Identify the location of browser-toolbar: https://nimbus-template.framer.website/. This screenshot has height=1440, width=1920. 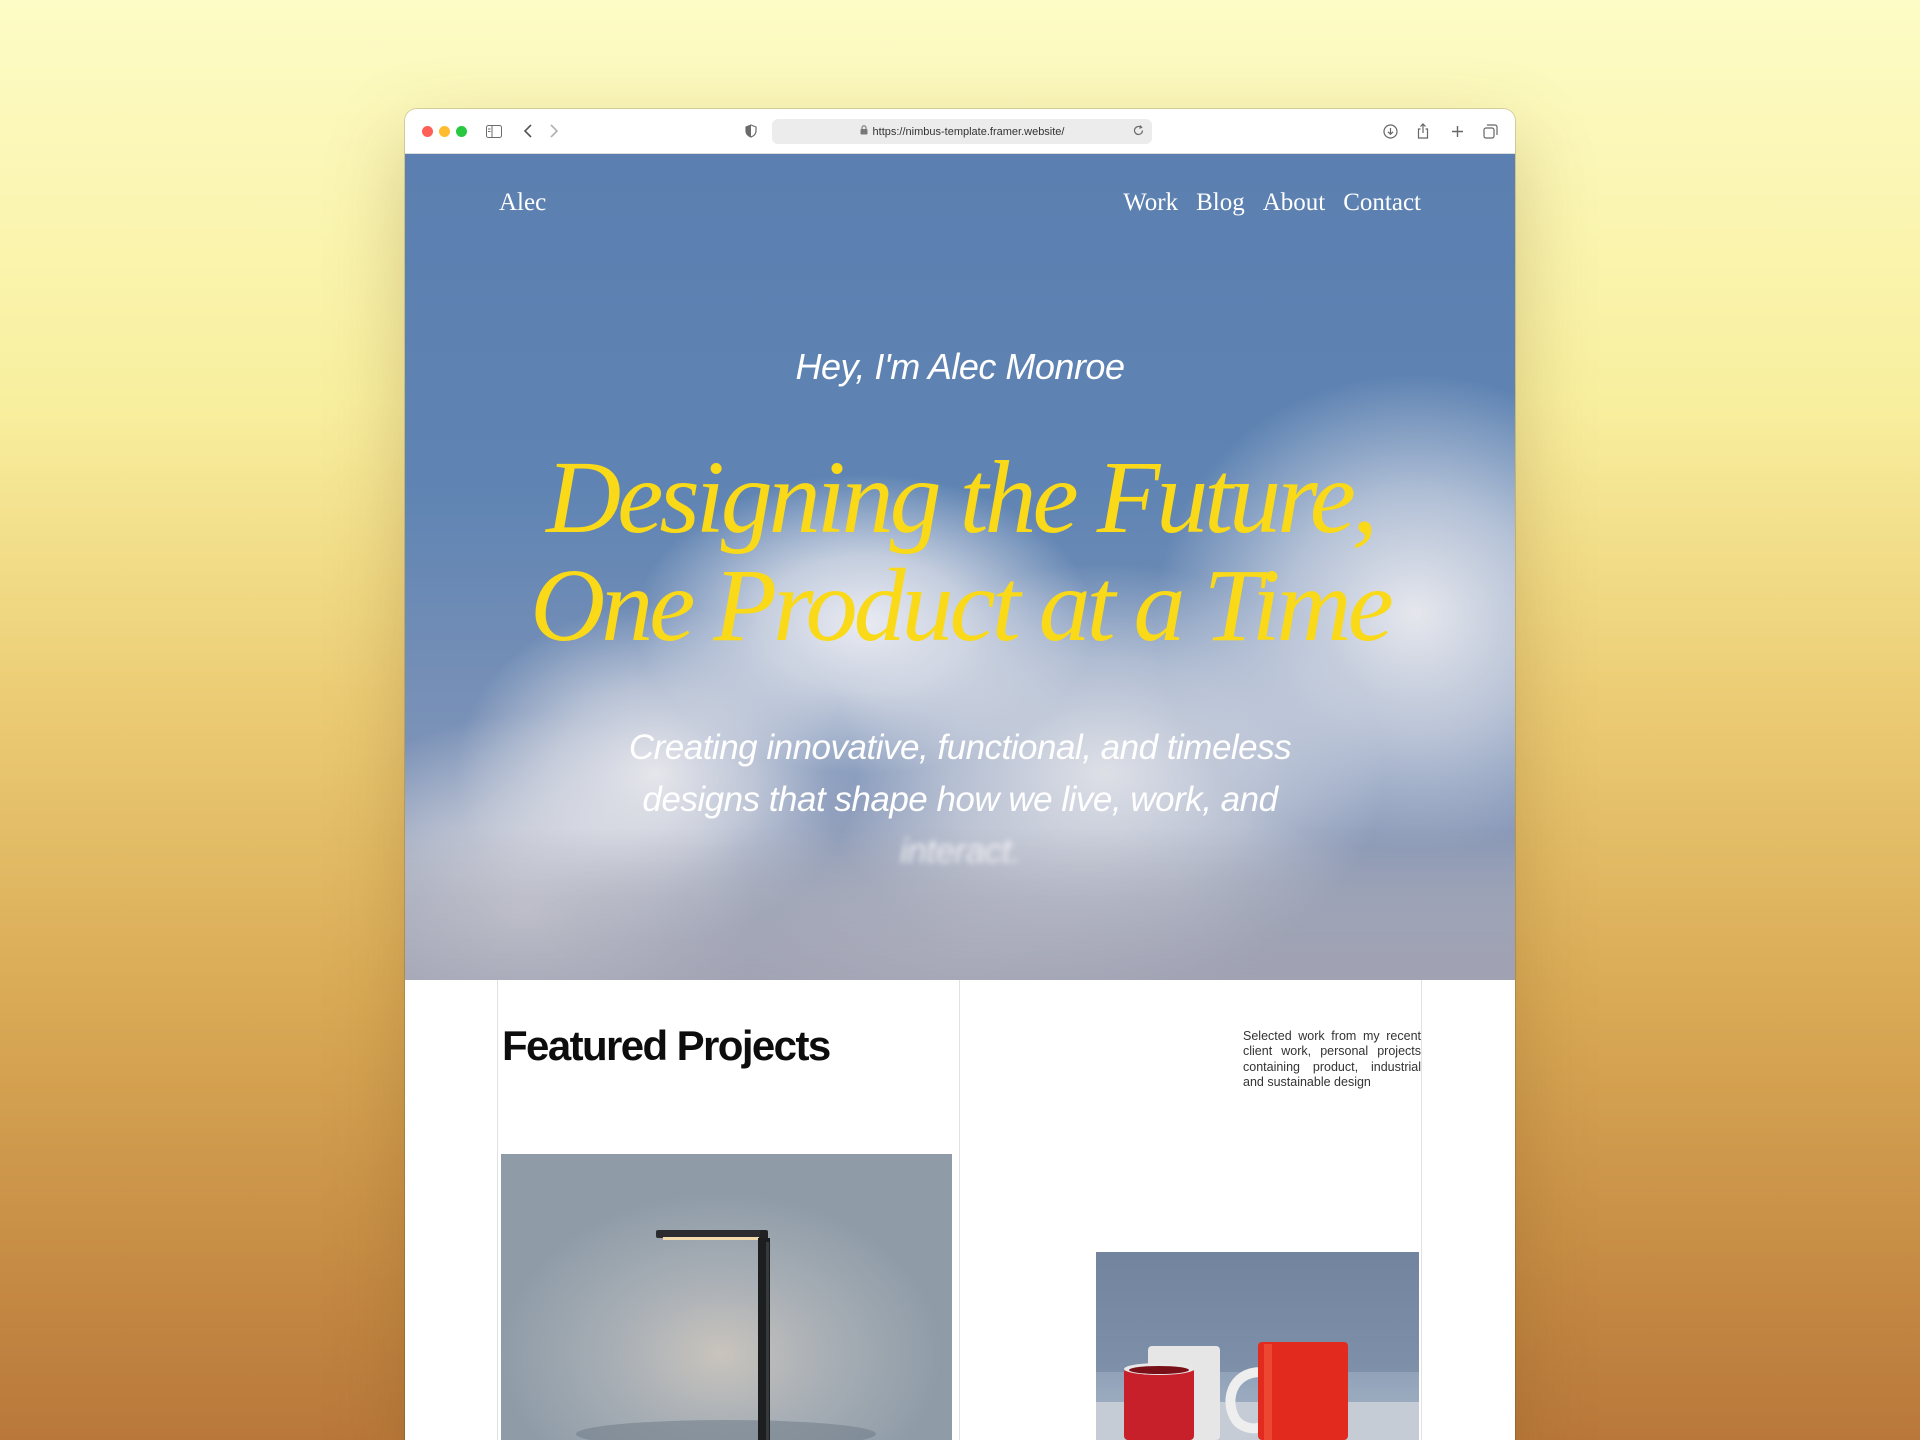
(960, 131).